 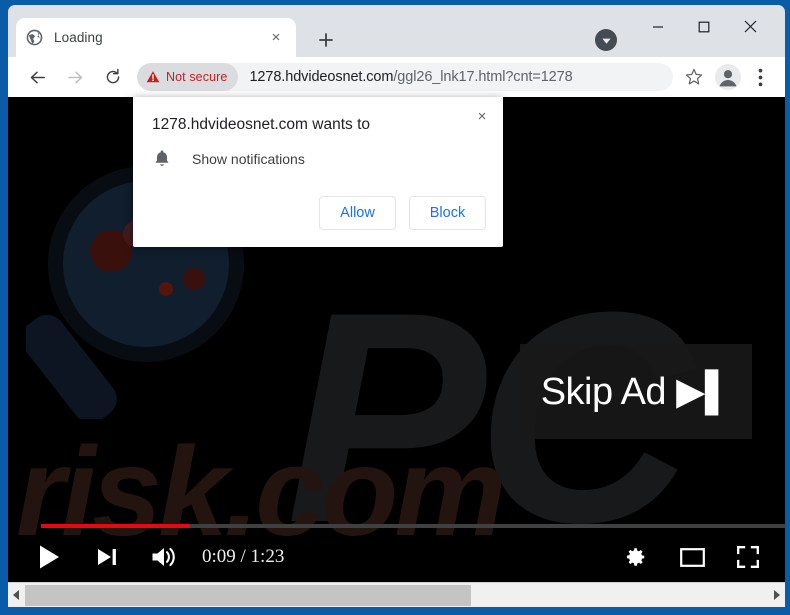 I want to click on fullscreen-icon, so click(x=748, y=557).